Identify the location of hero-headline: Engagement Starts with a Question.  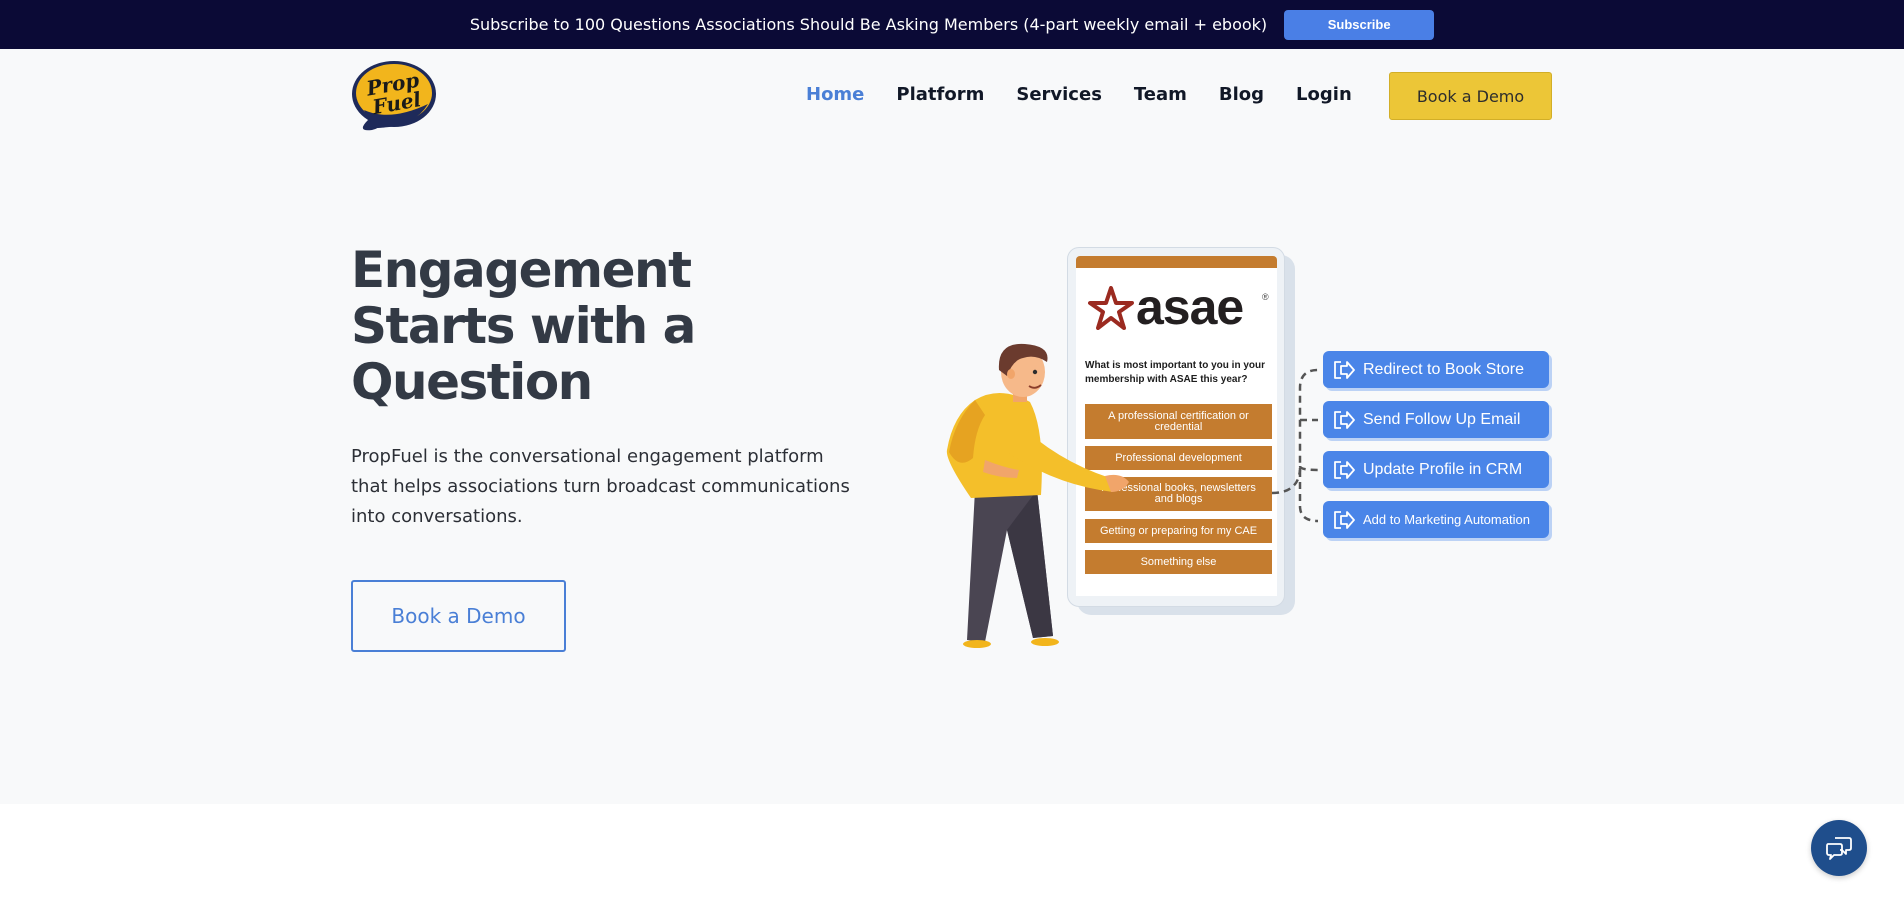
(581, 326).